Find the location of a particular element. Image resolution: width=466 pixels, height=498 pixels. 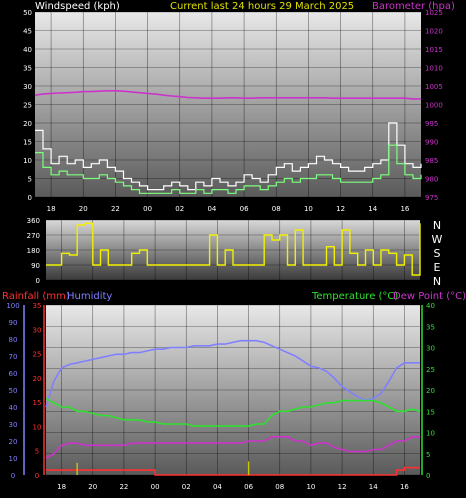

wind-y-tick-label: 50 is located at coordinates (27, 13).